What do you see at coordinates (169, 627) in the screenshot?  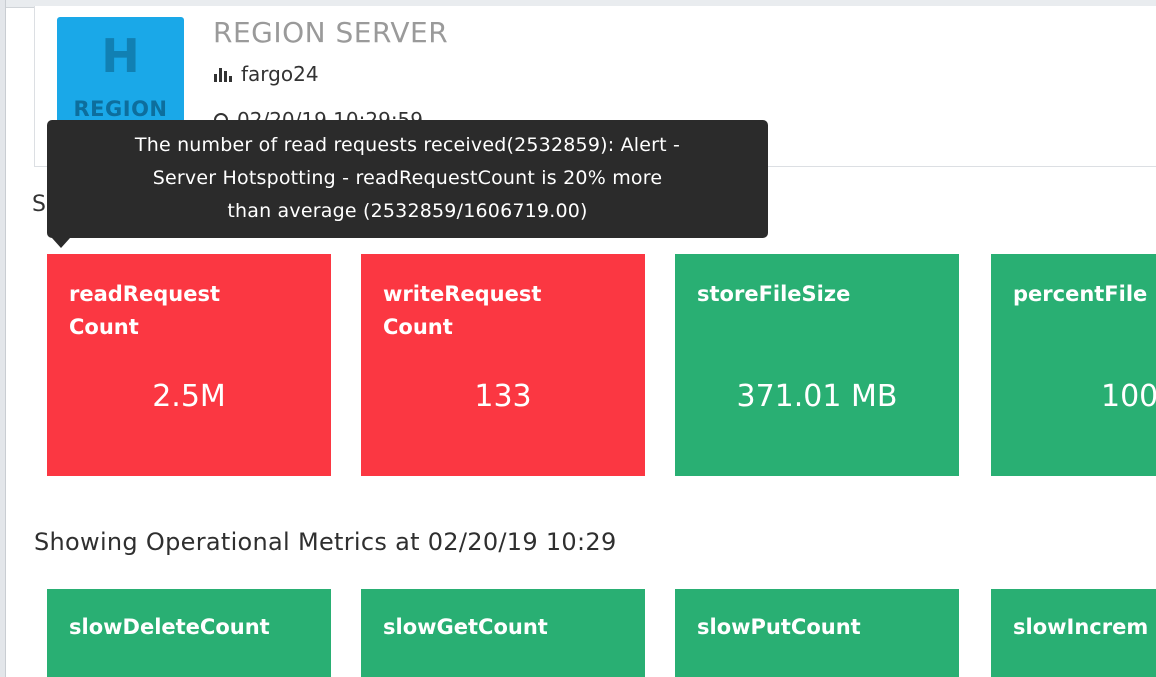 I see `op-metric-label: slowDeleteCount` at bounding box center [169, 627].